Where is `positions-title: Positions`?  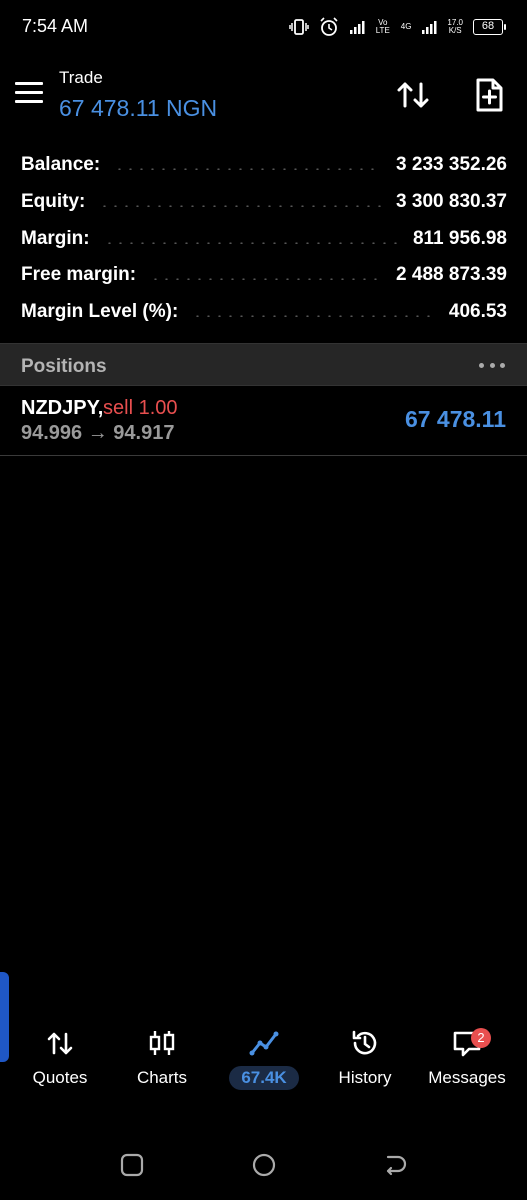
positions-title: Positions is located at coordinates (64, 366).